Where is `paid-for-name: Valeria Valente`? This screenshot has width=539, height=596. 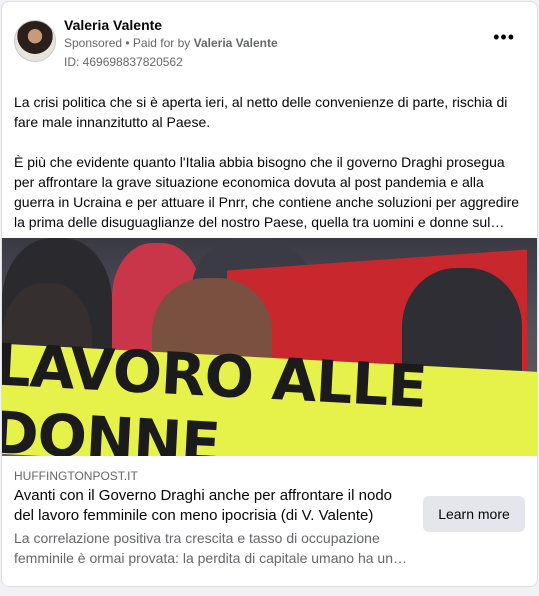 paid-for-name: Valeria Valente is located at coordinates (235, 43).